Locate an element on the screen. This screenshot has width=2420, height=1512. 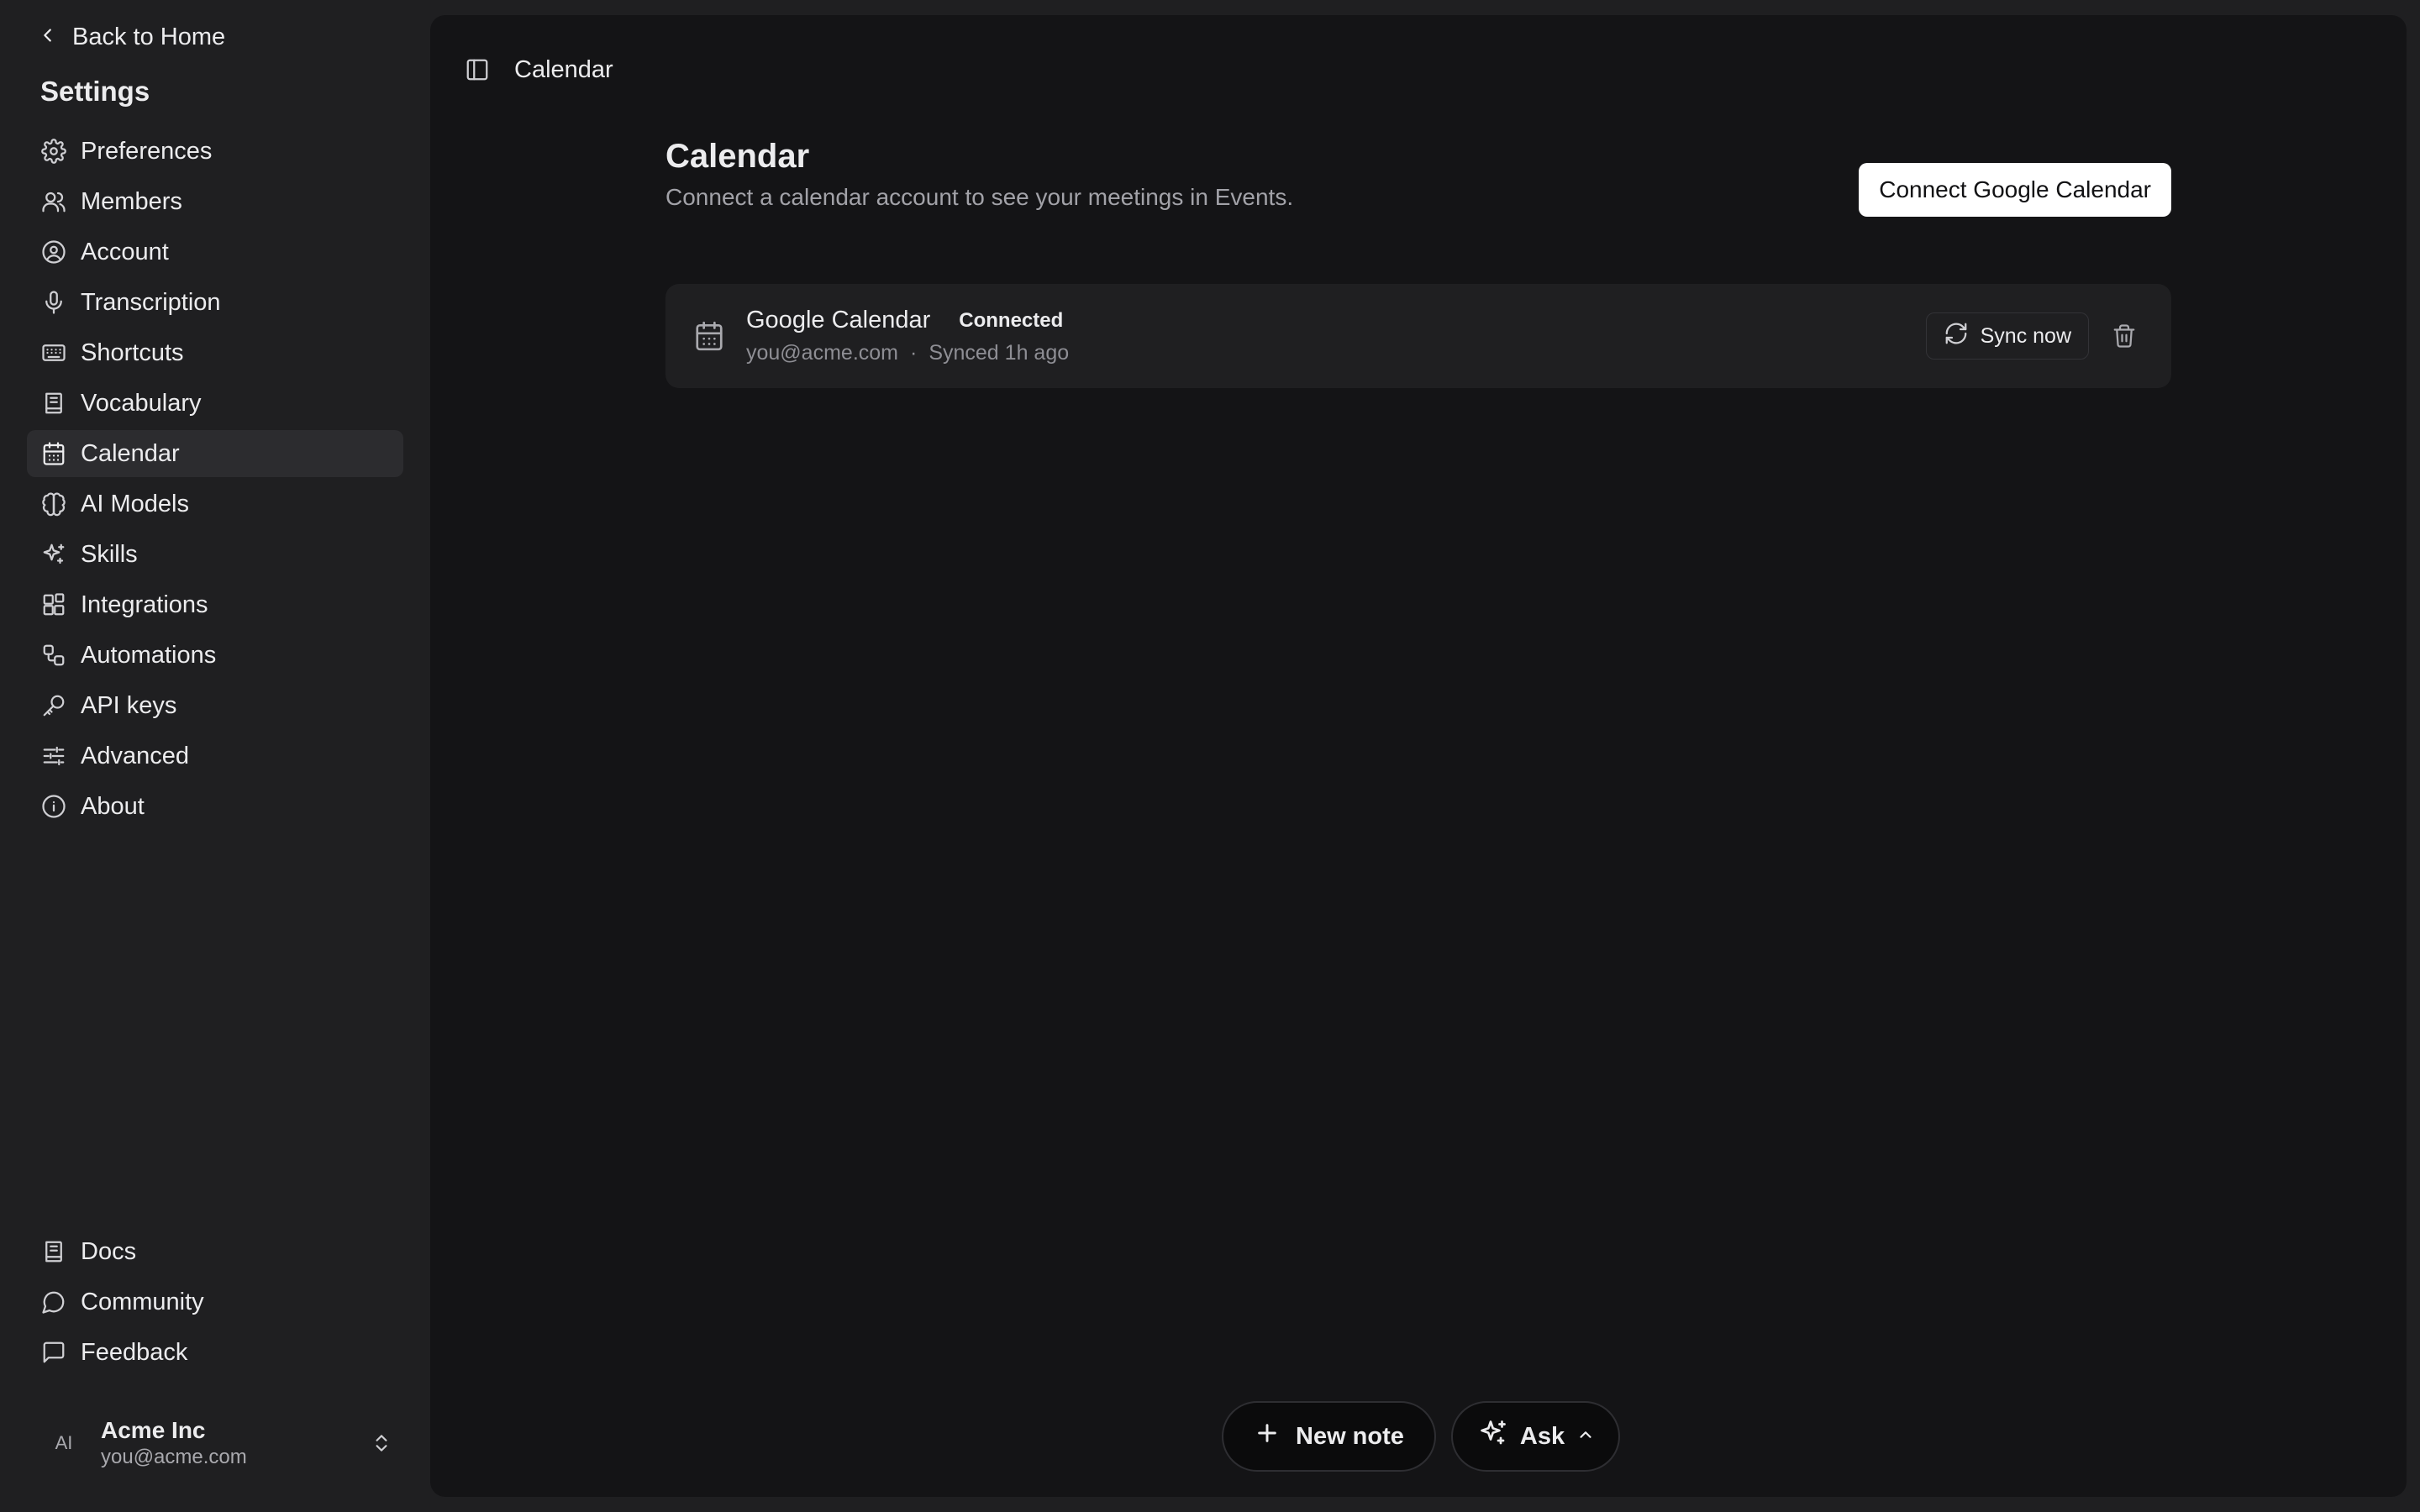
back-to-home-label: Back to Home is located at coordinates (149, 36).